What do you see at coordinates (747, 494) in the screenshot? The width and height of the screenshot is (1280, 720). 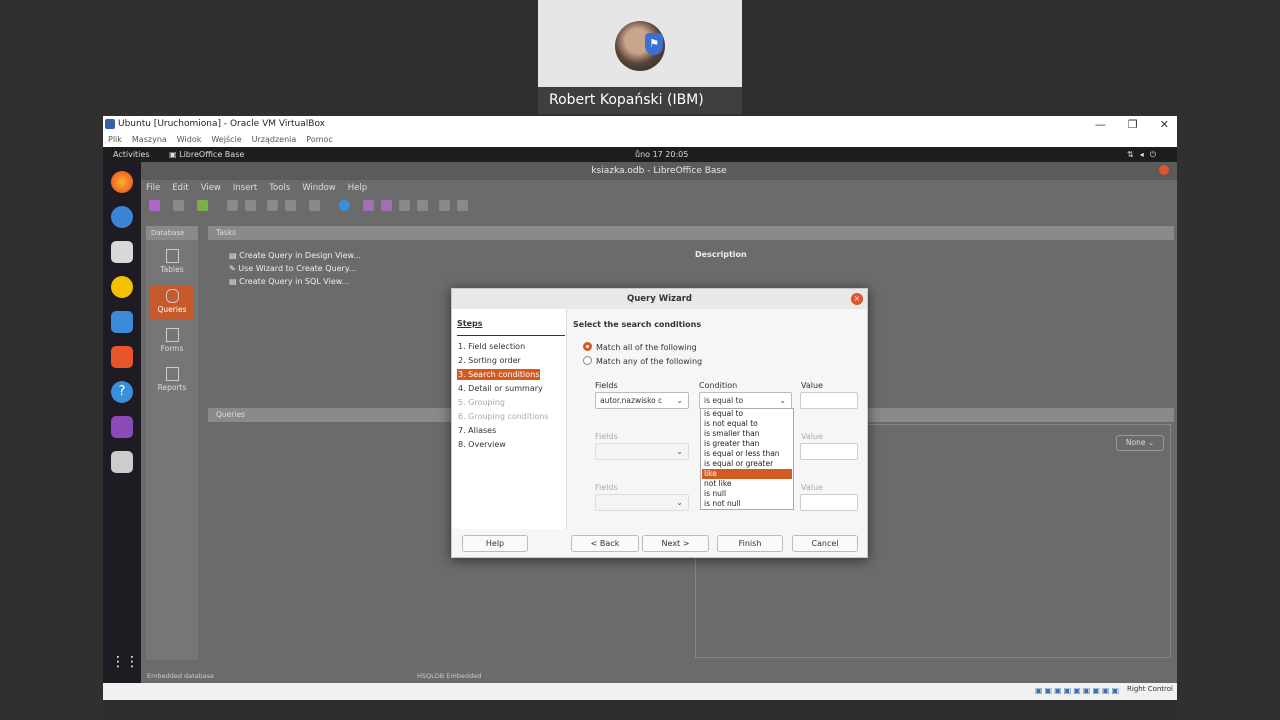 I see `option-is-null: is null` at bounding box center [747, 494].